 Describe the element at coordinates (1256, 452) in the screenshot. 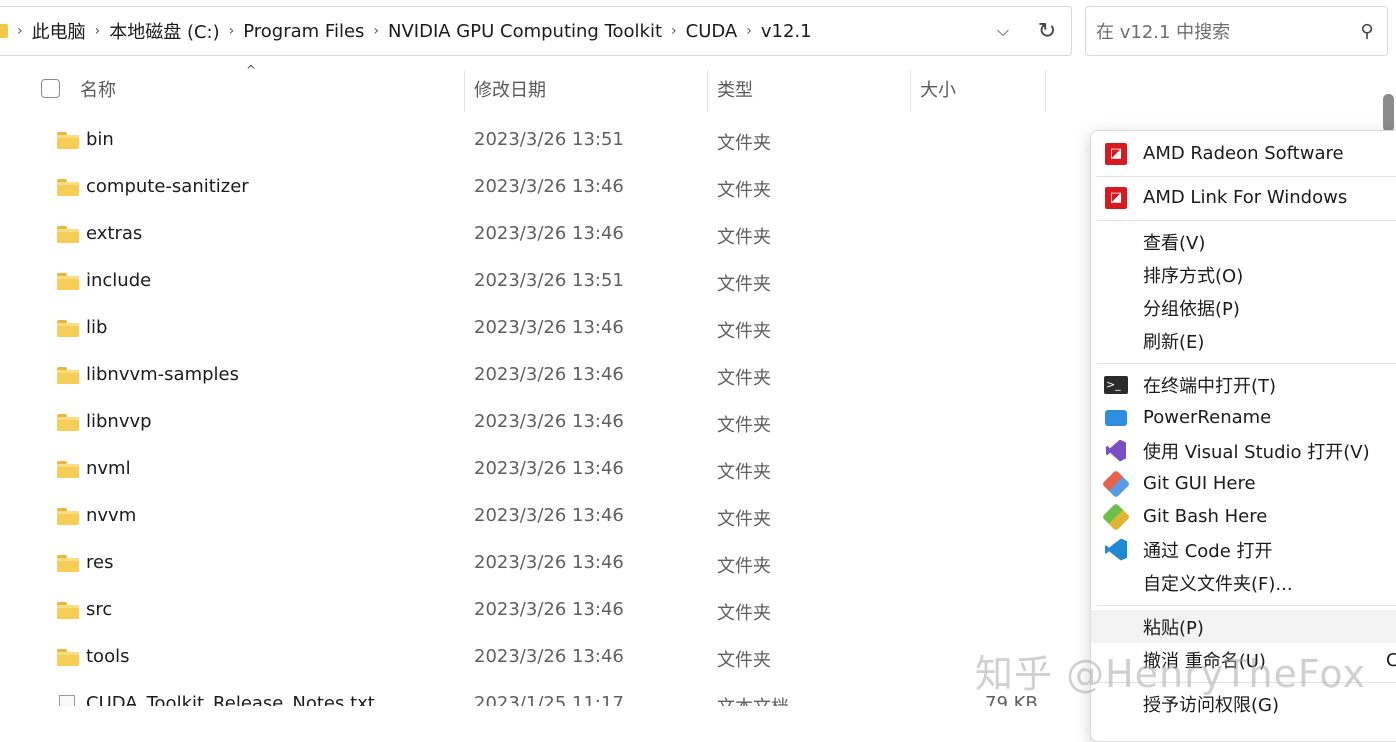

I see `menu-item-label: 使用 Visual Studio 打开(V)` at that location.